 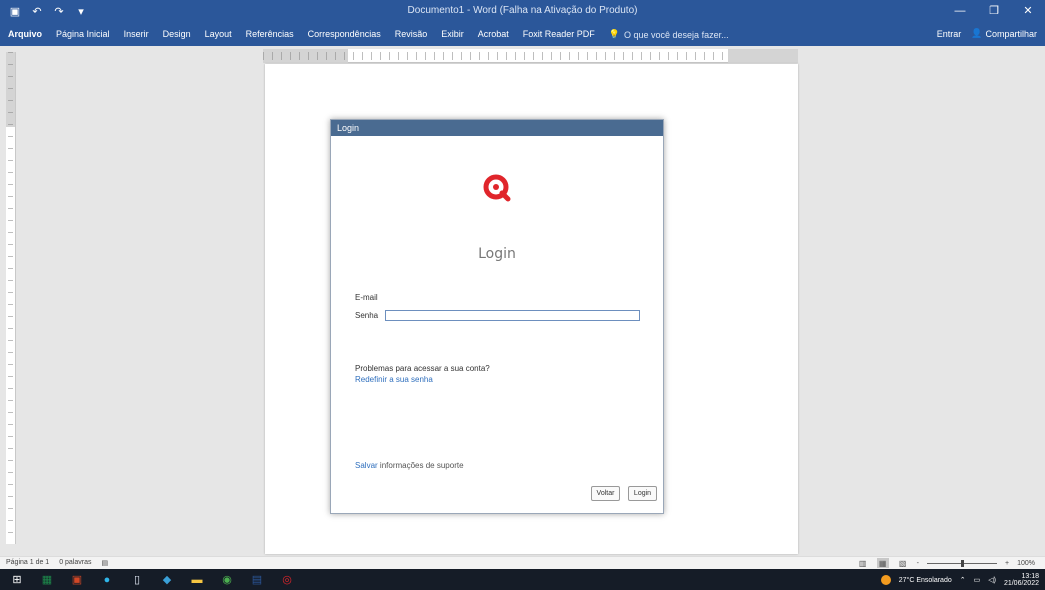 I want to click on redo-icon: ↷, so click(x=59, y=11).